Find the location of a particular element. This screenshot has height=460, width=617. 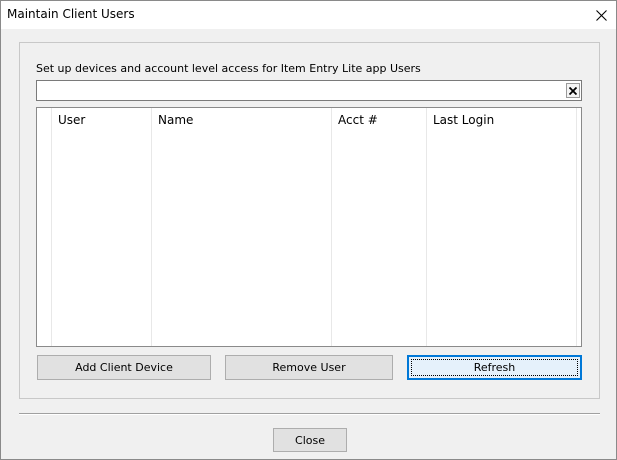

column-last-login: Last Login is located at coordinates (502, 227).